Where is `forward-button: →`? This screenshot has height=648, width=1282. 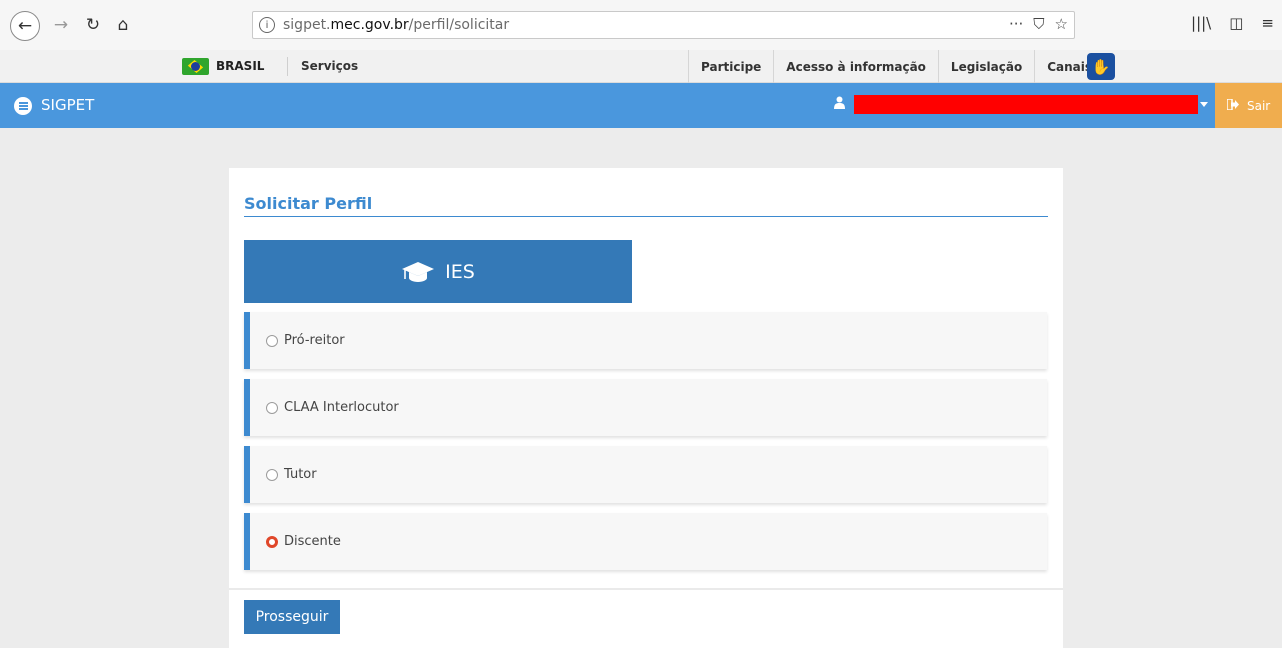
forward-button: → is located at coordinates (61, 25).